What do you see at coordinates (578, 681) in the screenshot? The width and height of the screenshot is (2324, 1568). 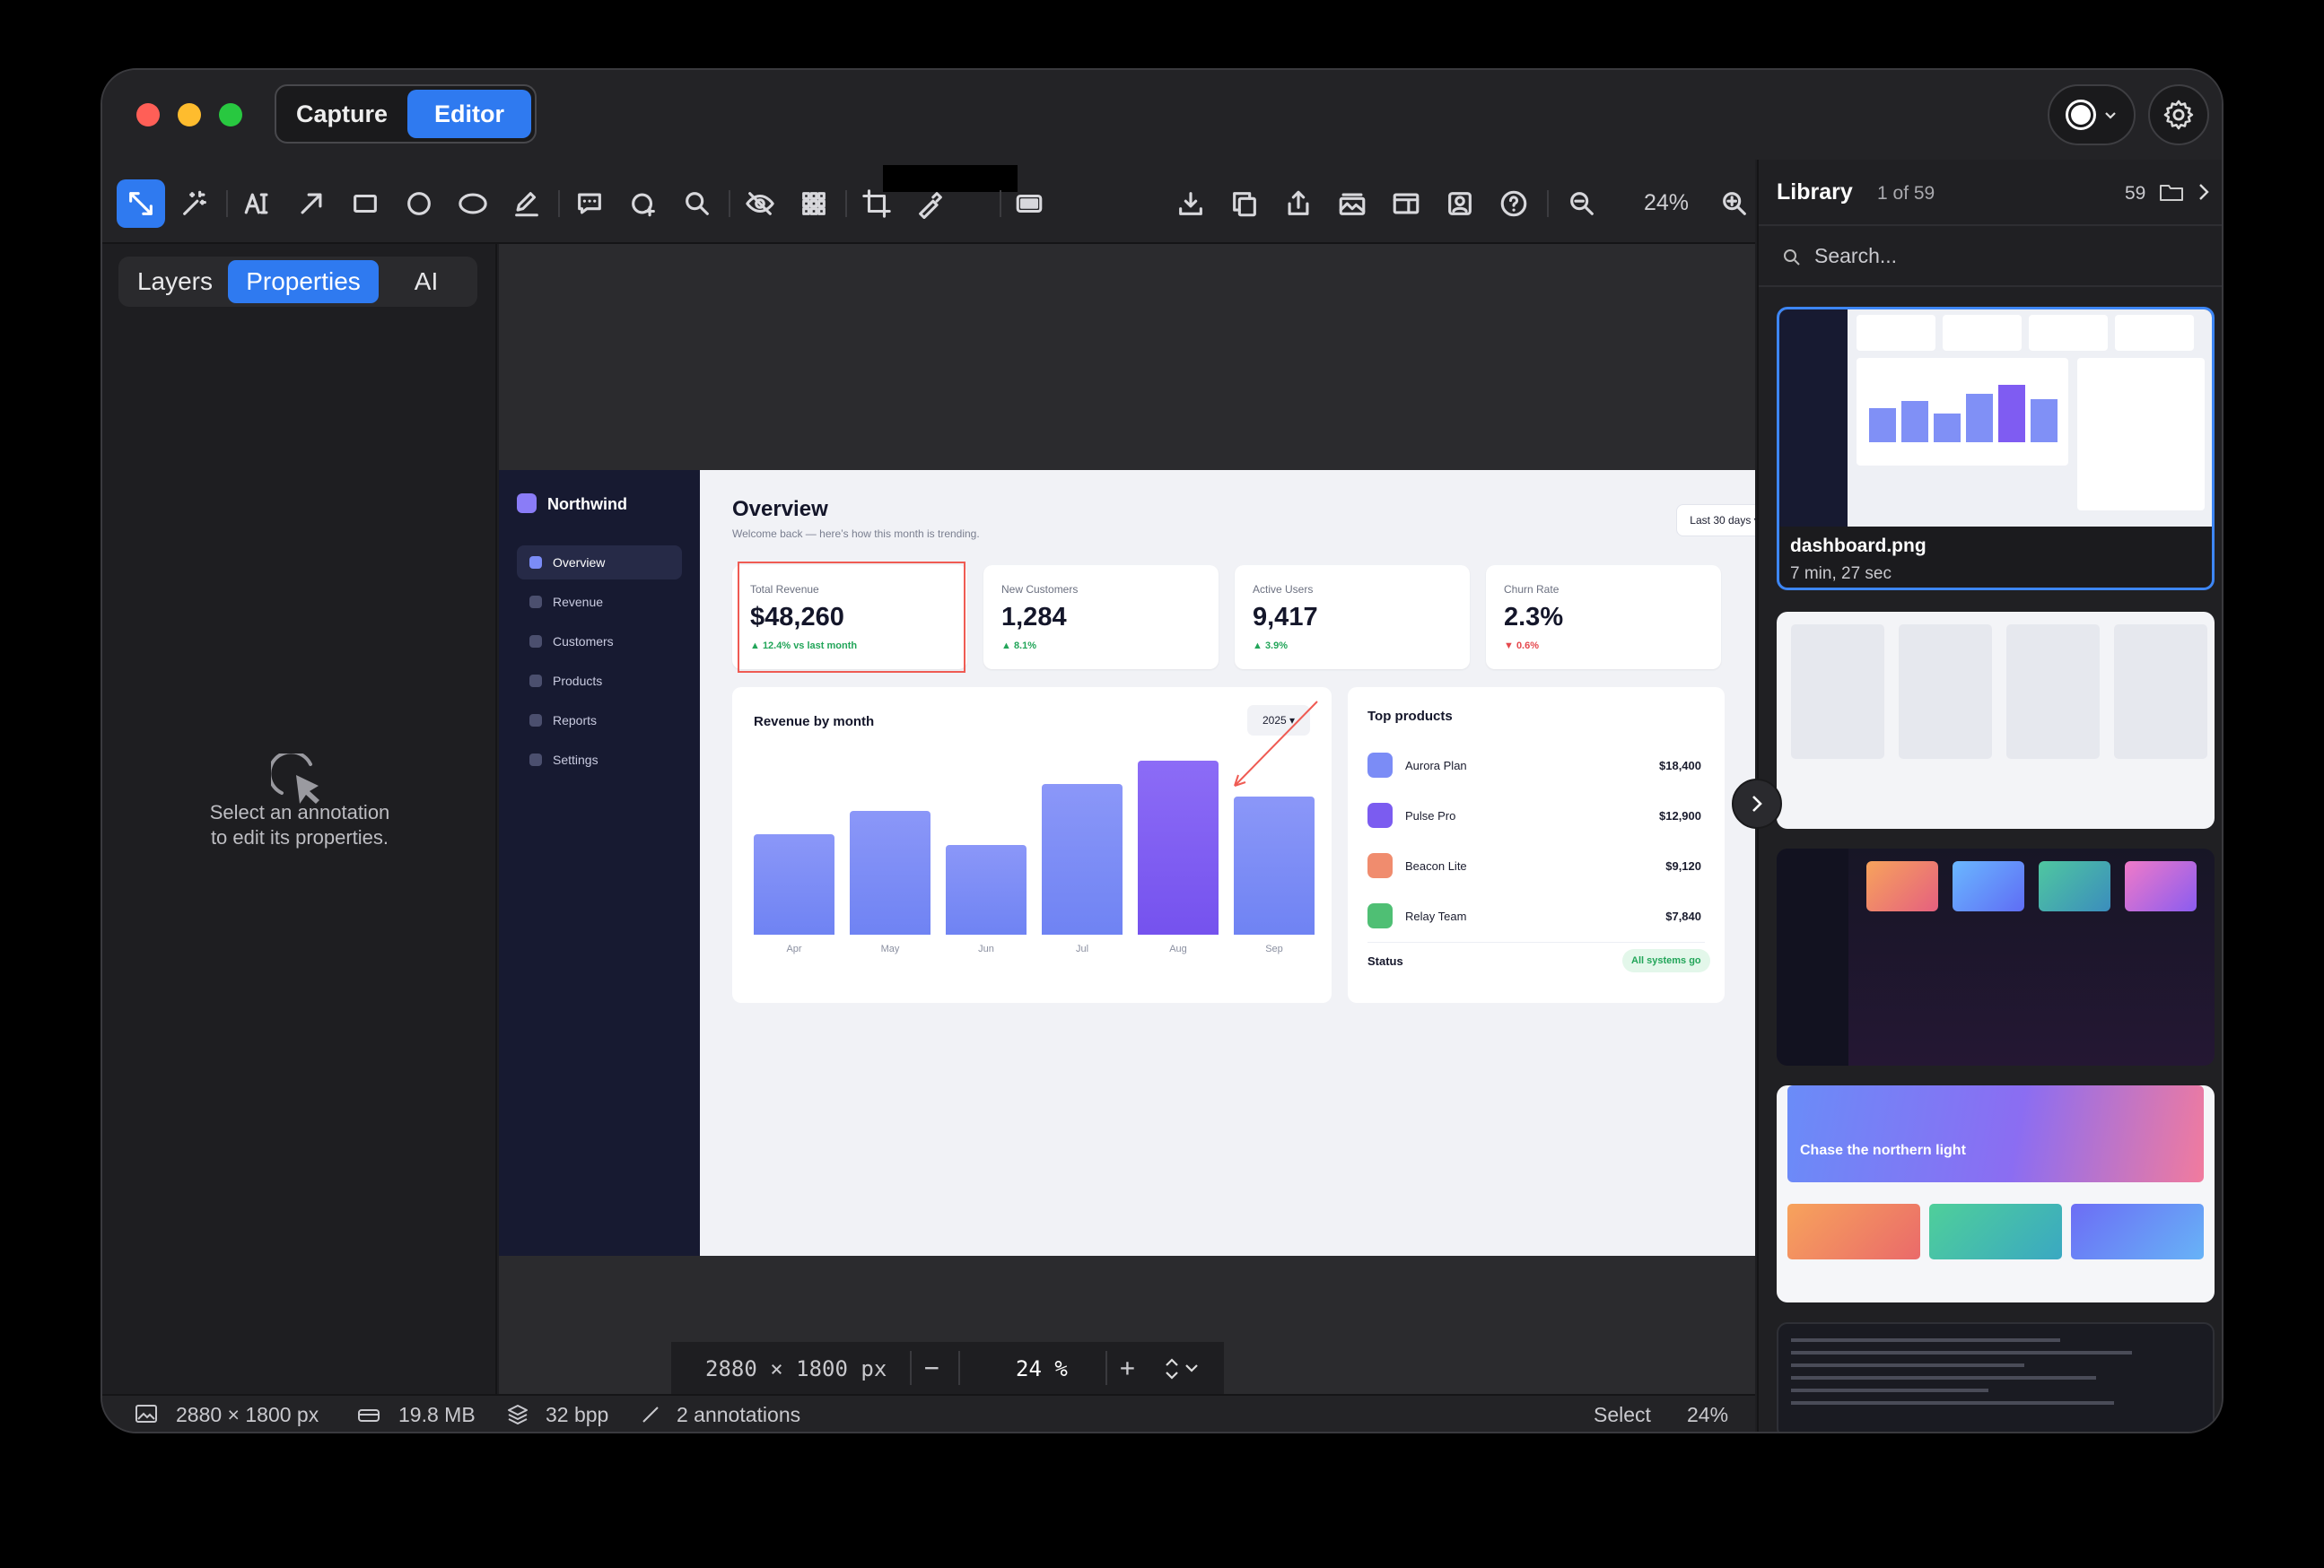 I see `nav-label: Products` at bounding box center [578, 681].